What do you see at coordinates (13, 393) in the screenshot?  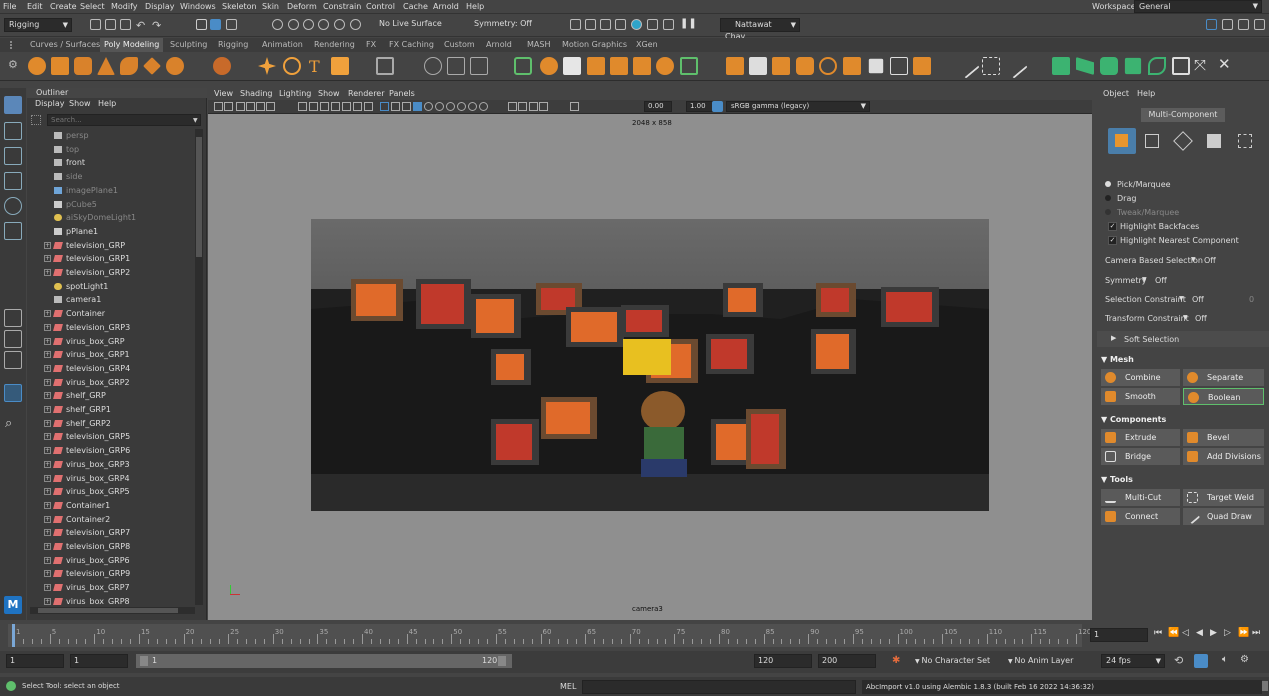 I see `outliner-layout-icon` at bounding box center [13, 393].